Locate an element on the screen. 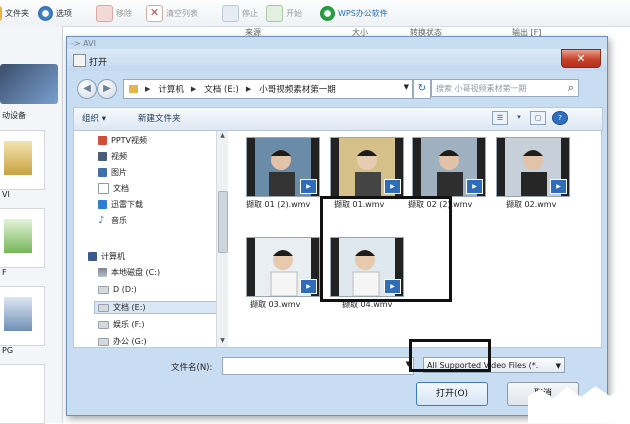 The width and height of the screenshot is (630, 424). start-icon is located at coordinates (274, 13).